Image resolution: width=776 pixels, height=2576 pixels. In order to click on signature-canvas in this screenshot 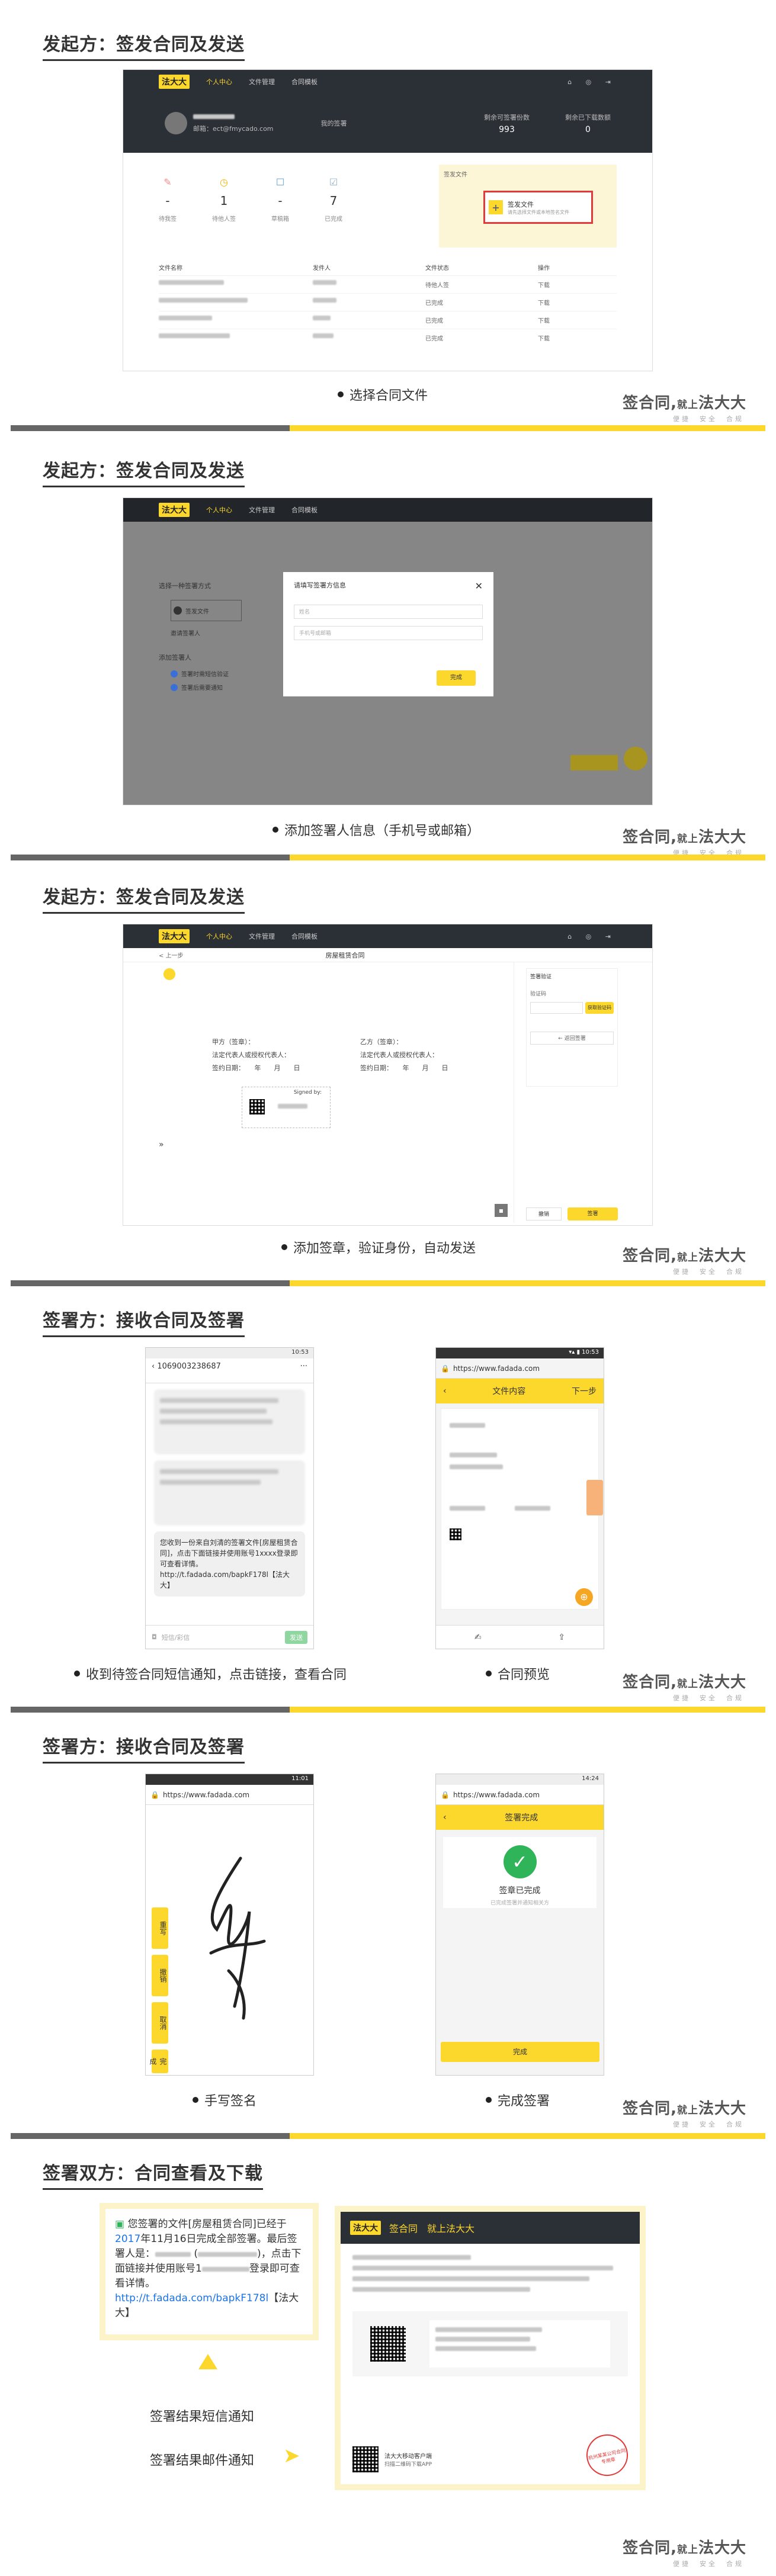, I will do `click(229, 1935)`.